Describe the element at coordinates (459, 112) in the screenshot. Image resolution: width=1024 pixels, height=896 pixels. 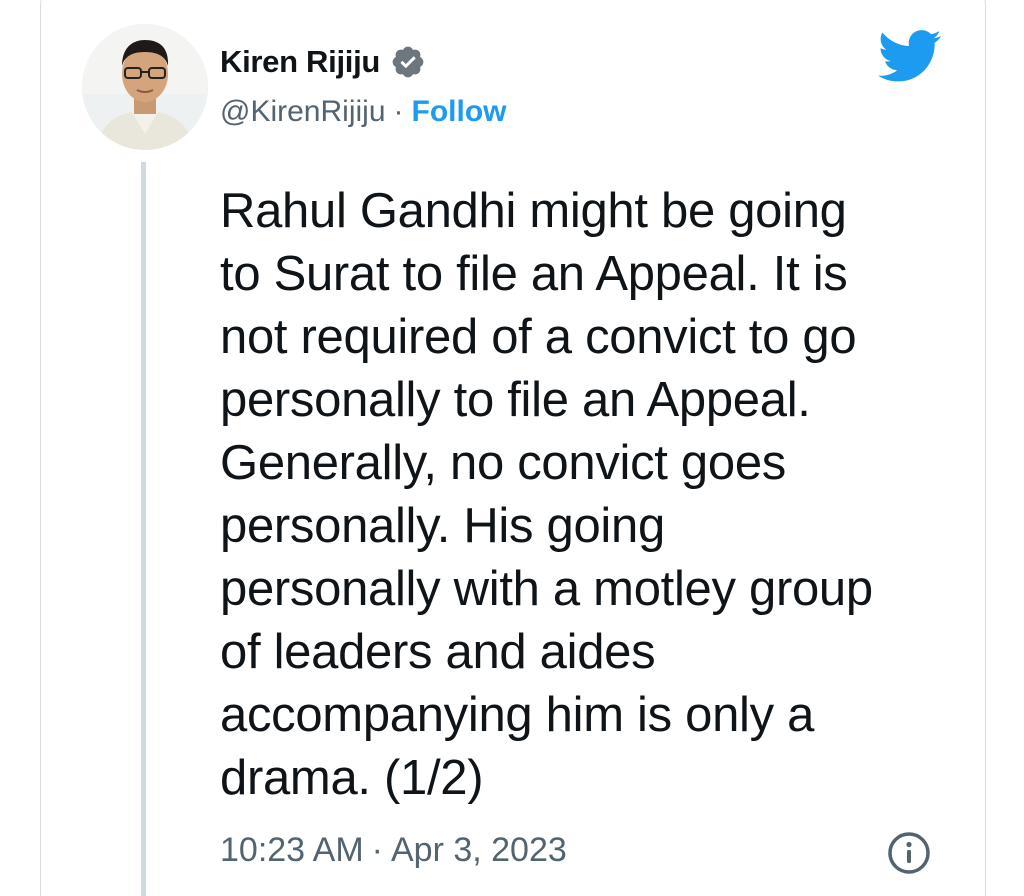
I see `follow-link: Follow` at that location.